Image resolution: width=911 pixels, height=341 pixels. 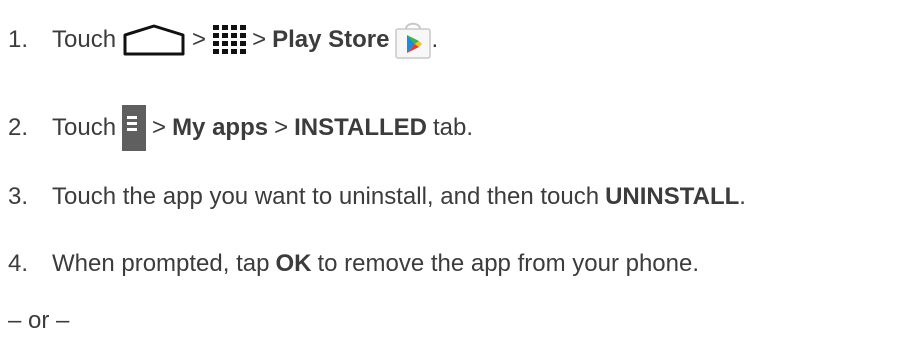 What do you see at coordinates (18, 39) in the screenshot?
I see `step-number: 1.` at bounding box center [18, 39].